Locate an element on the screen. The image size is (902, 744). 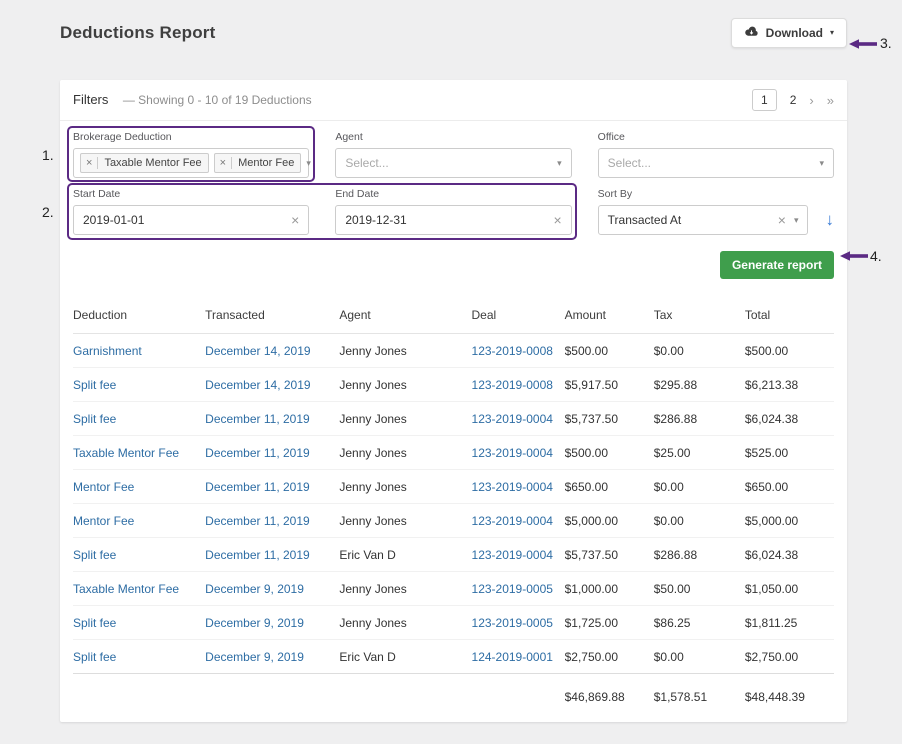
sort-by-select: Transacted At × ▾ is located at coordinates (703, 220).